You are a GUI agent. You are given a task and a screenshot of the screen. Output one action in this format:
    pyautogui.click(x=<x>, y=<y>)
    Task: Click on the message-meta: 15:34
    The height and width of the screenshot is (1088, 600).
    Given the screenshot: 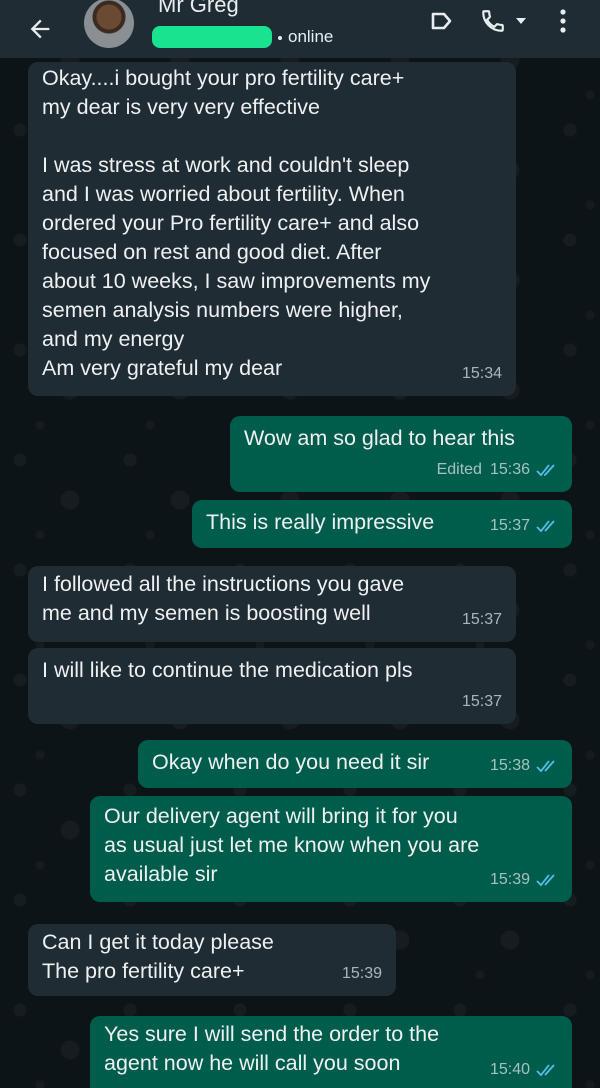 What is the action you would take?
    pyautogui.click(x=482, y=373)
    